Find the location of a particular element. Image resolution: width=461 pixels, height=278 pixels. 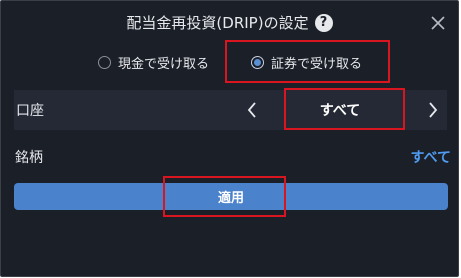

account-prev-button is located at coordinates (252, 110).